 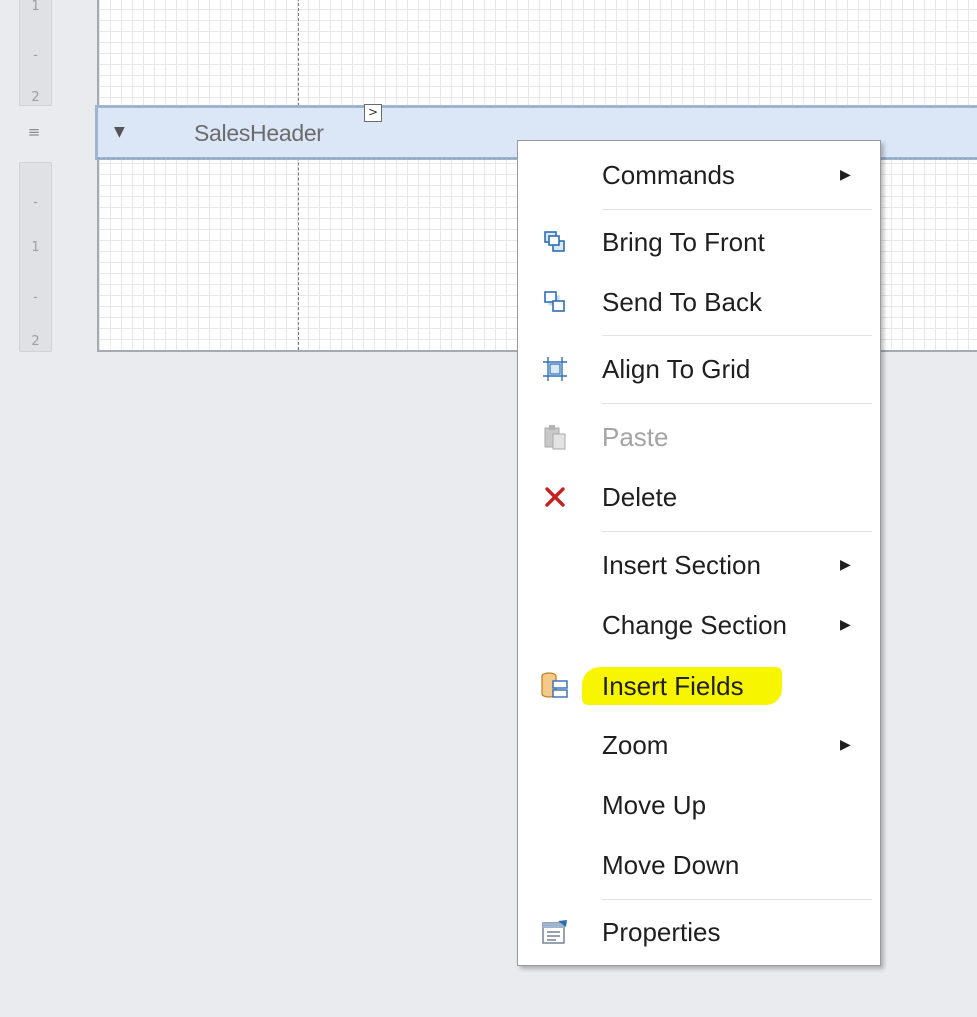 What do you see at coordinates (682, 301) in the screenshot?
I see `menu-item-label: Send To Back` at bounding box center [682, 301].